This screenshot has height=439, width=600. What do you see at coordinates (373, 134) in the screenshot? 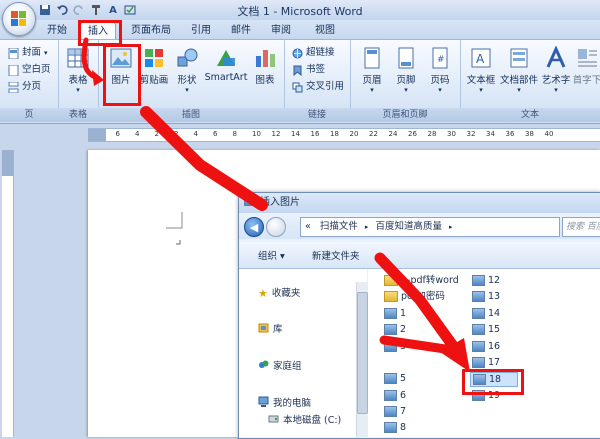
I see `ruler-tick: 22` at bounding box center [373, 134].